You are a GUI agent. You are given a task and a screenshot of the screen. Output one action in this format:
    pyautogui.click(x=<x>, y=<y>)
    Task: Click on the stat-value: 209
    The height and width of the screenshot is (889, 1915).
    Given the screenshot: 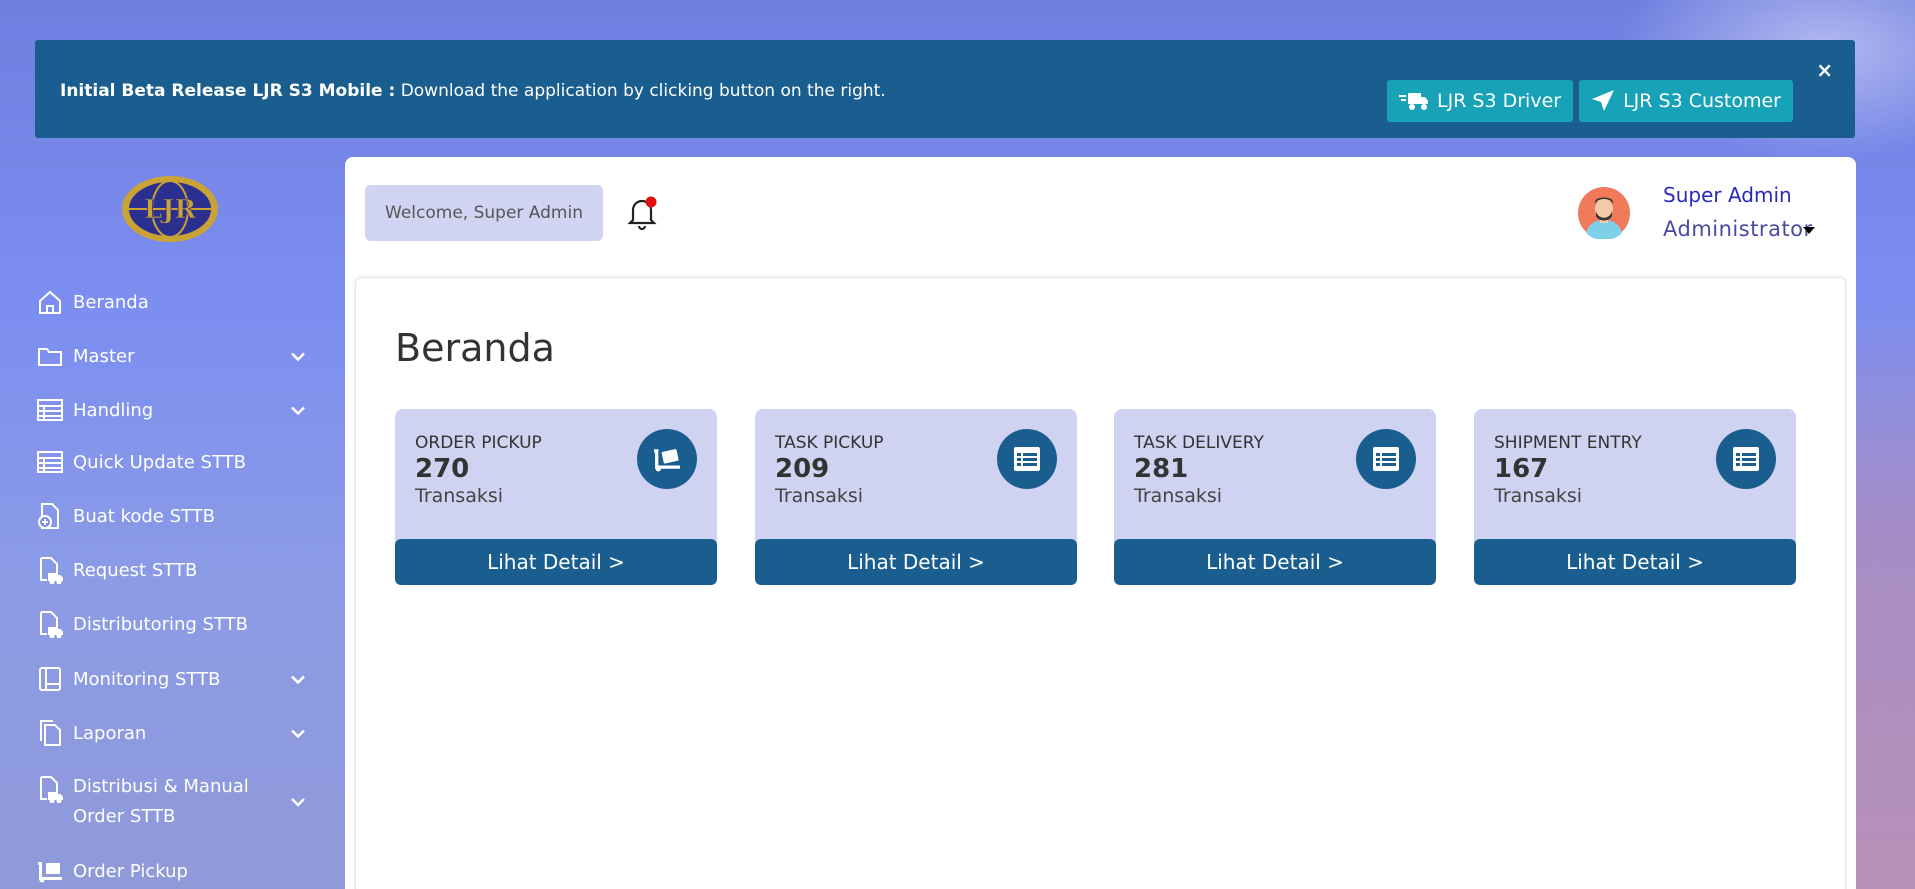 What is the action you would take?
    pyautogui.click(x=802, y=469)
    